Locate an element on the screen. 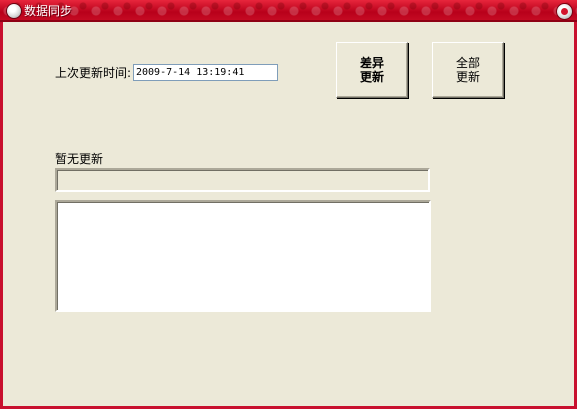 Image resolution: width=577 pixels, height=409 pixels. full-update-button: 全部更新 is located at coordinates (468, 70).